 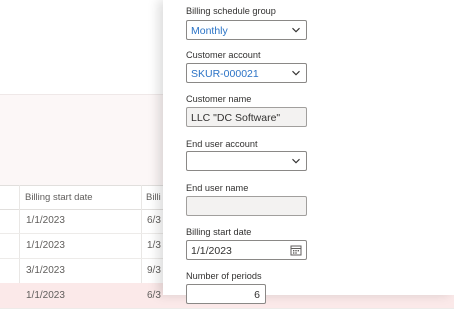 I want to click on billing-schedule-group-dropdown: Monthly, so click(x=246, y=30).